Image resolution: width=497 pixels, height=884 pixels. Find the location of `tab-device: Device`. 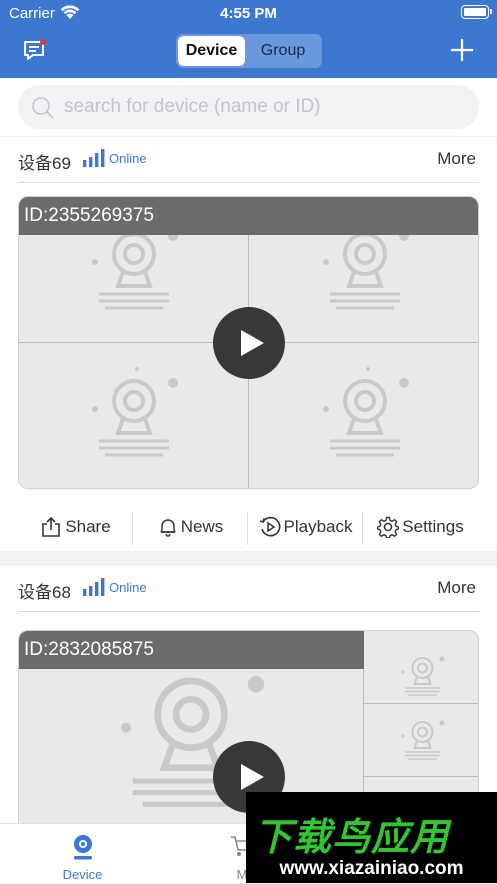

tab-device: Device is located at coordinates (211, 51).